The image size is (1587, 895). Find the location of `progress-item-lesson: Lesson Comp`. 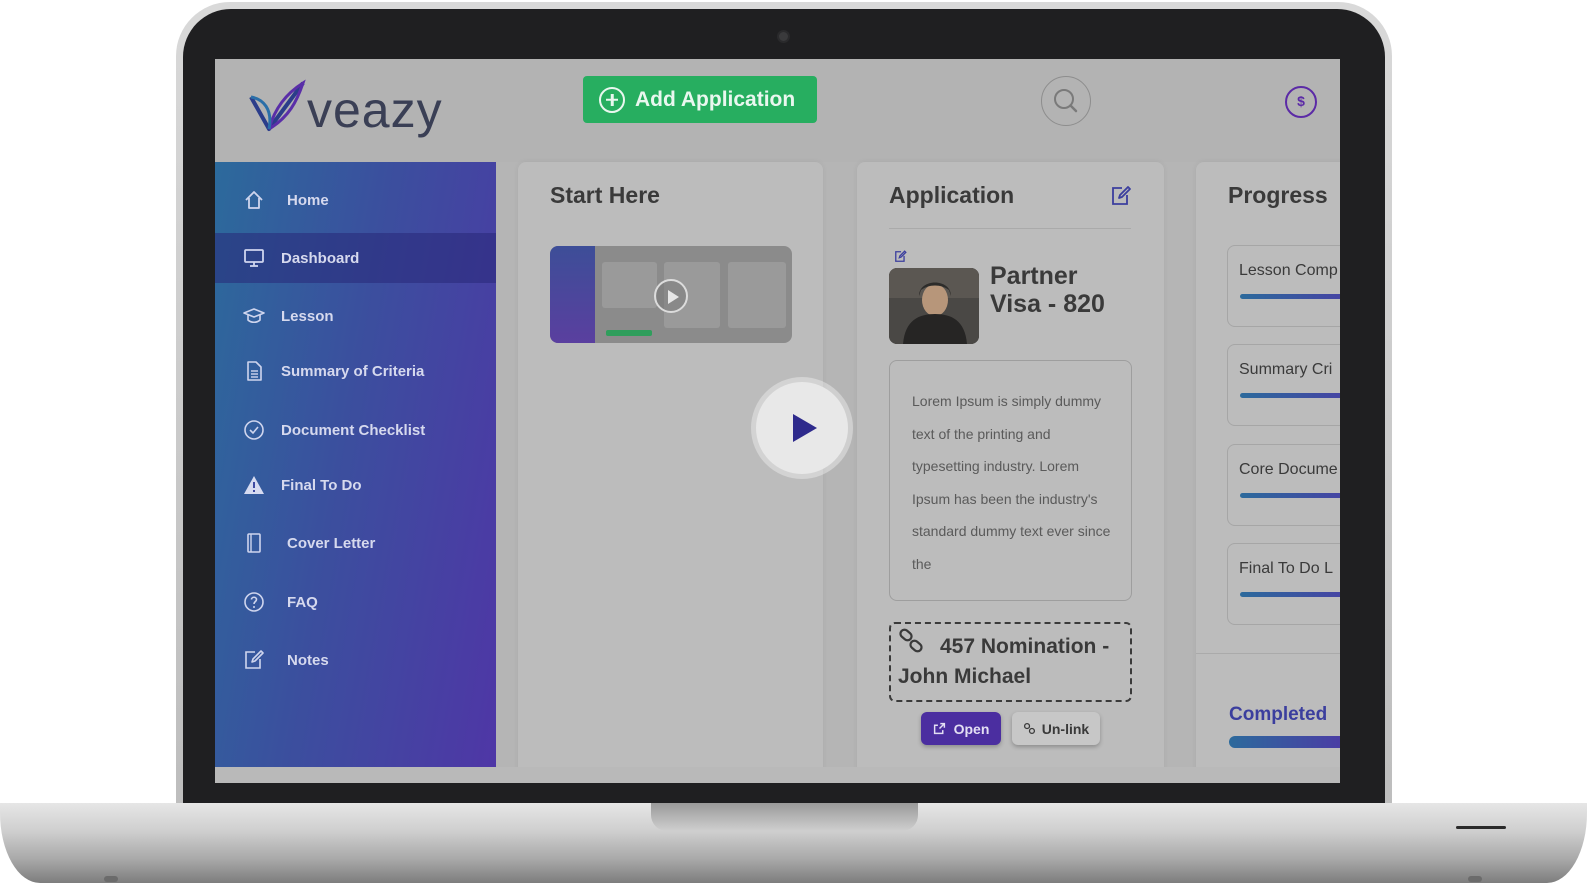

progress-item-lesson: Lesson Comp is located at coordinates (1283, 286).